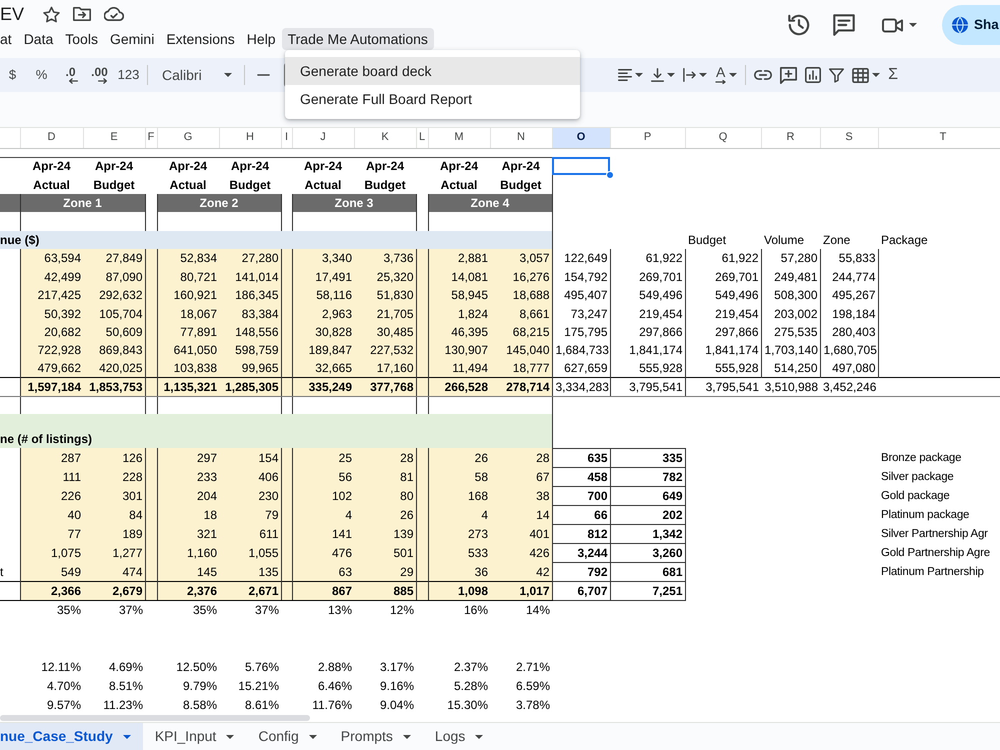 The image size is (1000, 750). I want to click on table-cell: 135, so click(250, 572).